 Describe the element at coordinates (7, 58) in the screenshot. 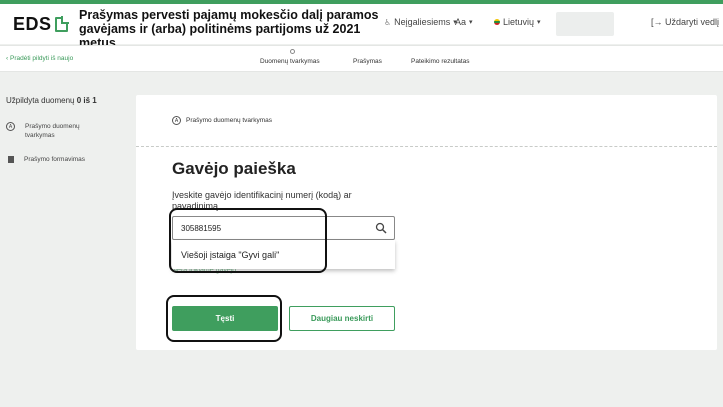

I see `chevron-left-icon: ‹` at that location.